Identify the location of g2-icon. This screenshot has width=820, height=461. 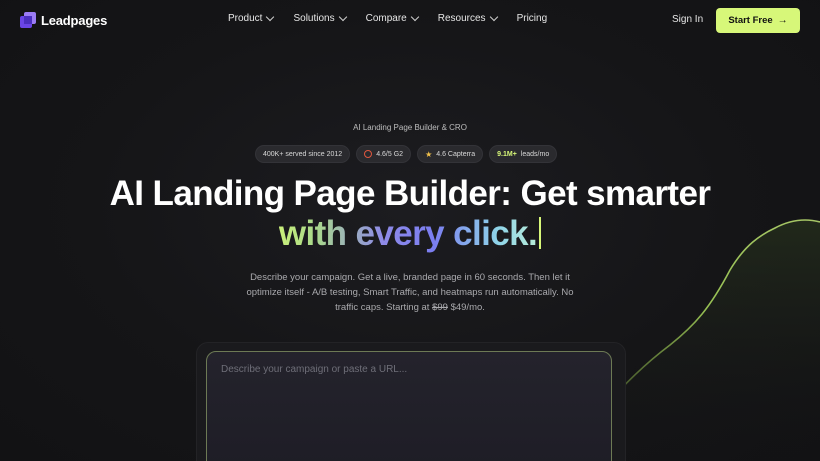
(368, 154).